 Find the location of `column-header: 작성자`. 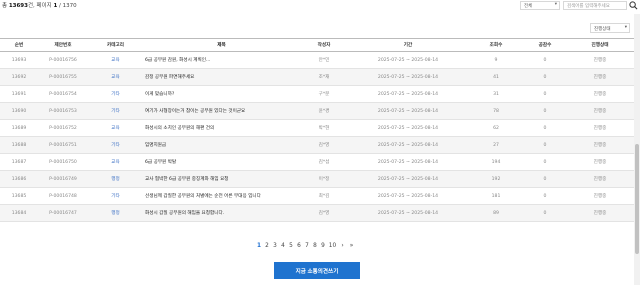

column-header: 작성자 is located at coordinates (324, 45).